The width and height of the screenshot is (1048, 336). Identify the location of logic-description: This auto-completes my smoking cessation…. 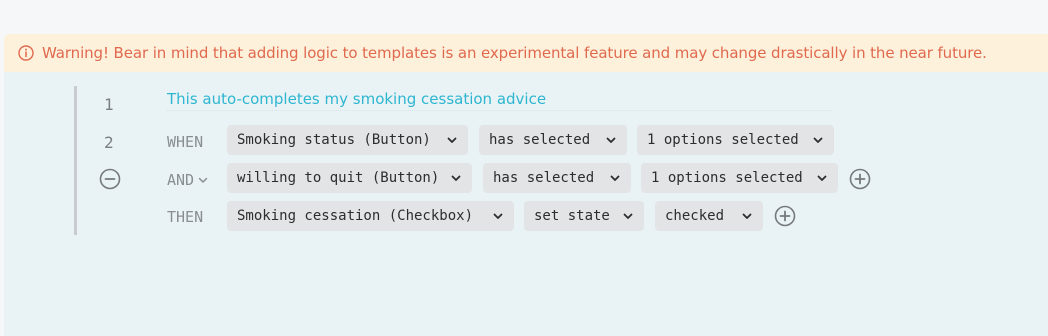
(499, 100).